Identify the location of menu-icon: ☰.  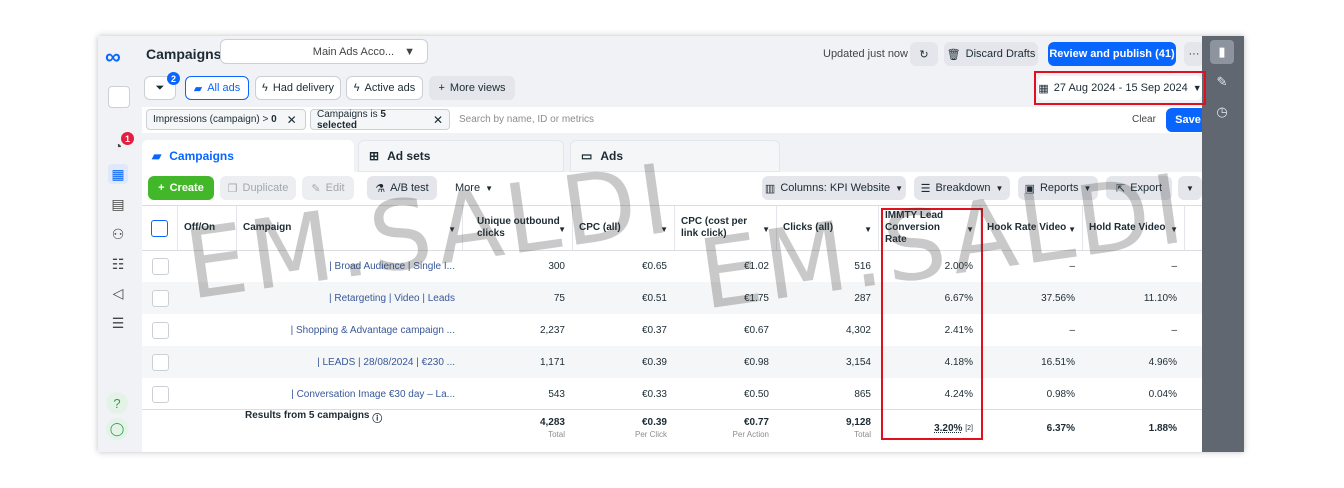
(118, 323).